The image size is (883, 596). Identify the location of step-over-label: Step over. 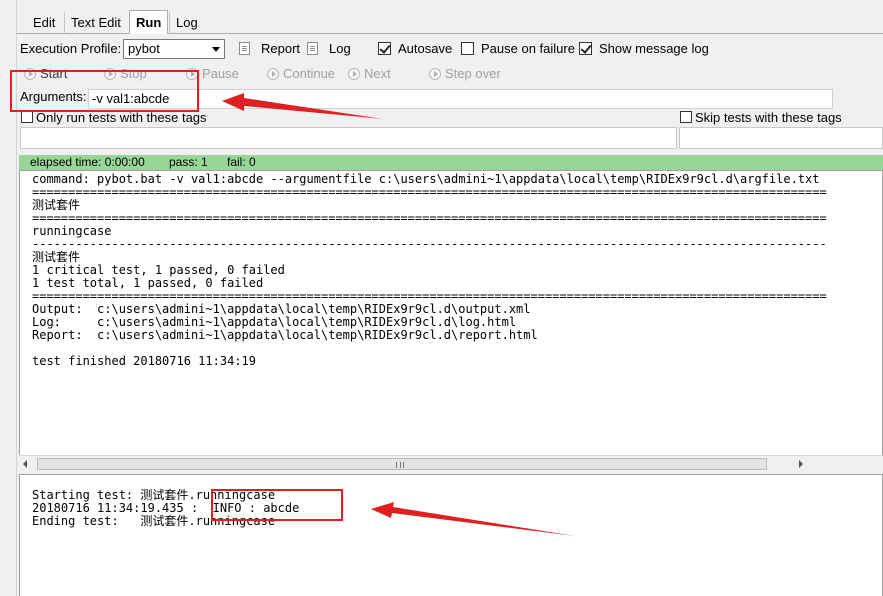
(473, 73).